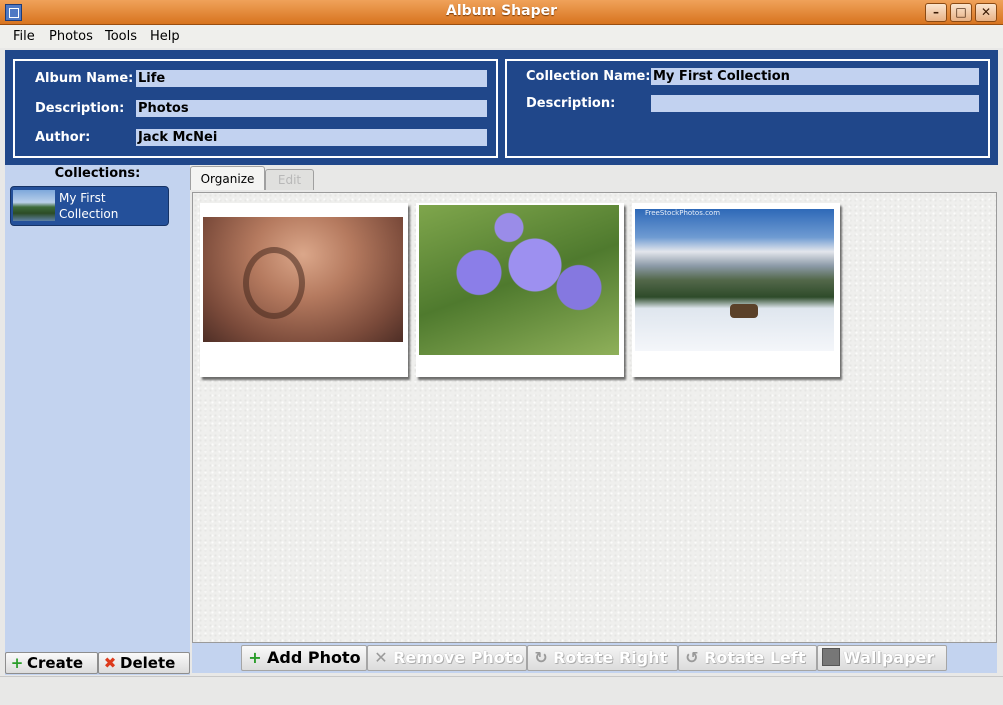 This screenshot has width=1003, height=705. Describe the element at coordinates (889, 657) in the screenshot. I see `wallpaper-label: Wallpaper` at that location.